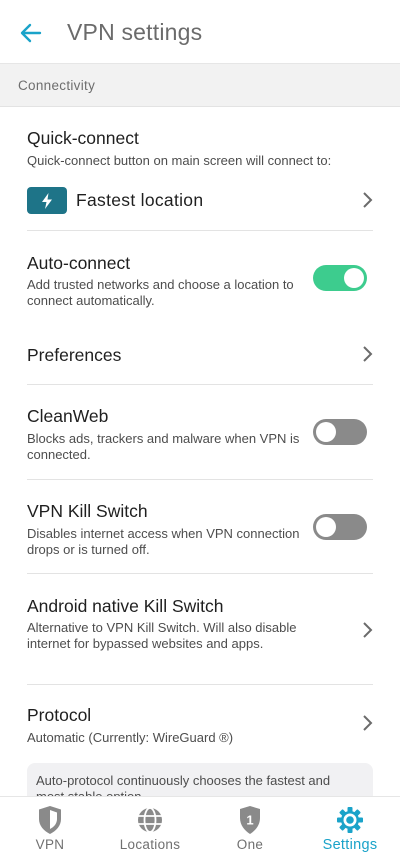 The height and width of the screenshot is (859, 400). I want to click on auto-connect-label: Auto-connect, so click(79, 263).